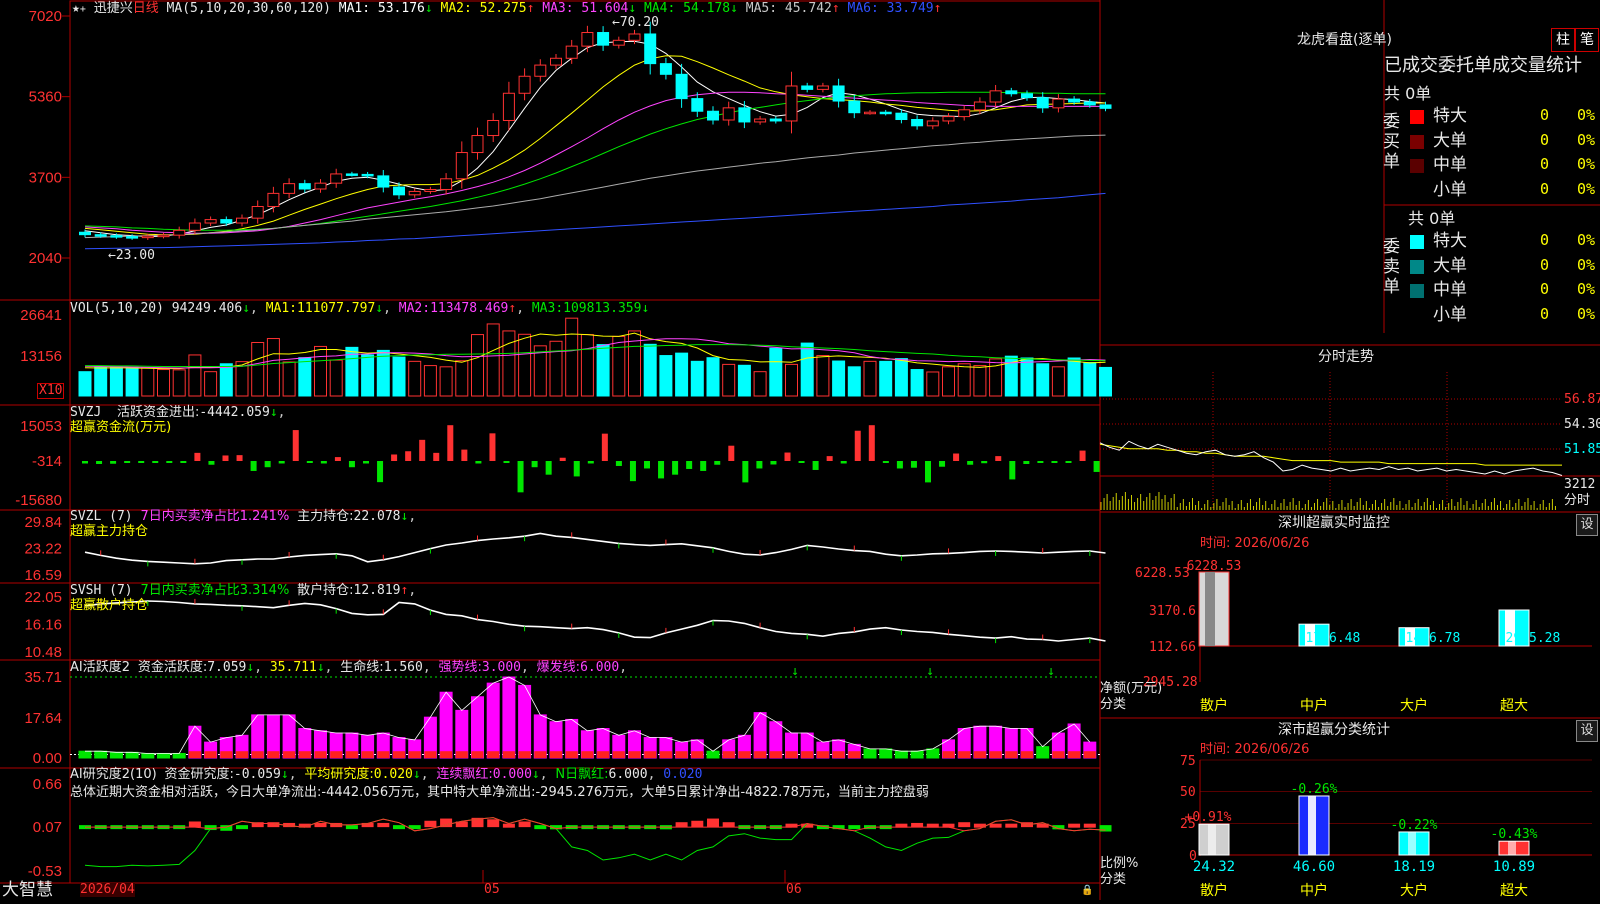 The height and width of the screenshot is (904, 1600). Describe the element at coordinates (1545, 313) in the screenshot. I see `sell-row-count-3: 0` at that location.